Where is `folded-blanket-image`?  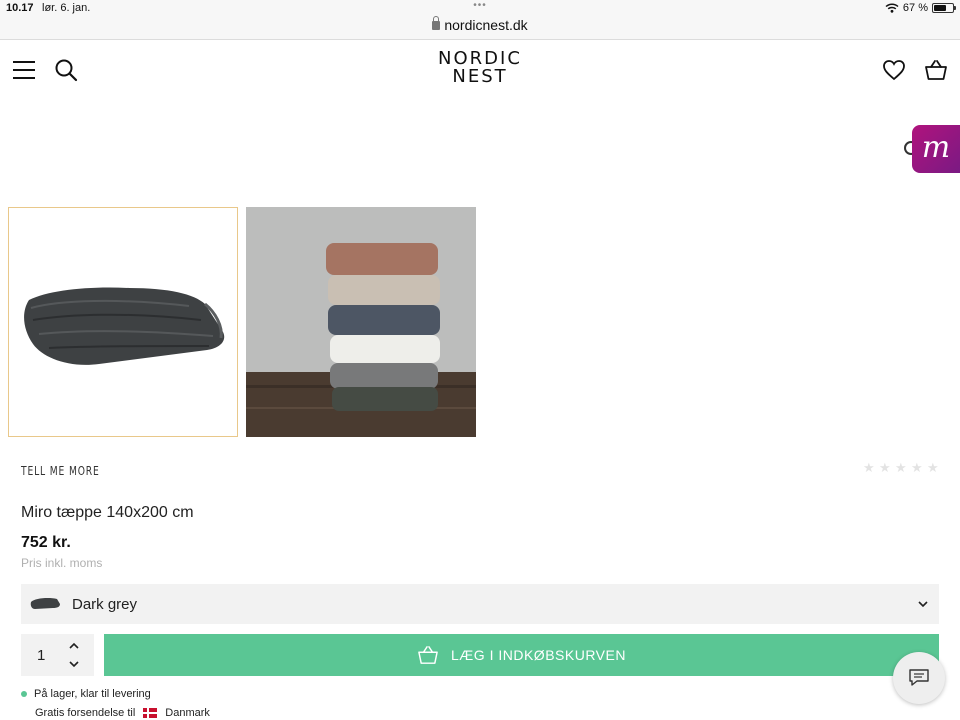
folded-blanket-image is located at coordinates (124, 326).